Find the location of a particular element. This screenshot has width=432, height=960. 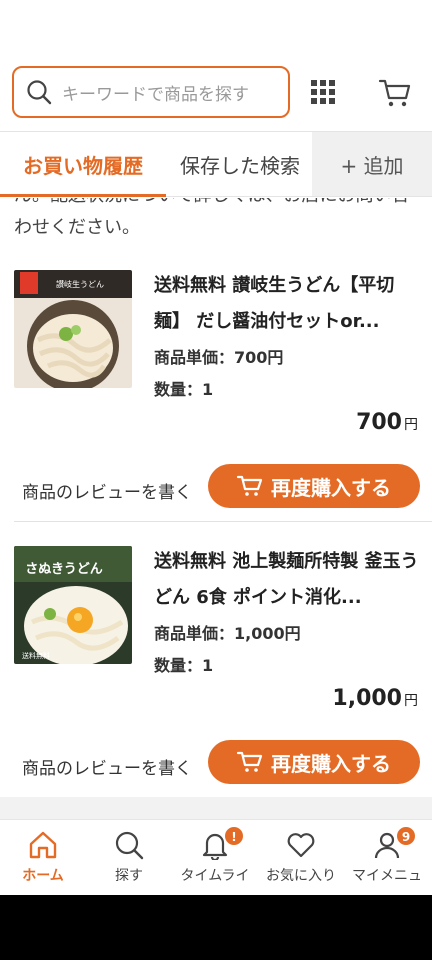

bottom-nav: ホーム 探す ! タイムライ お気に入り 9 マイメニュ is located at coordinates (216, 857).